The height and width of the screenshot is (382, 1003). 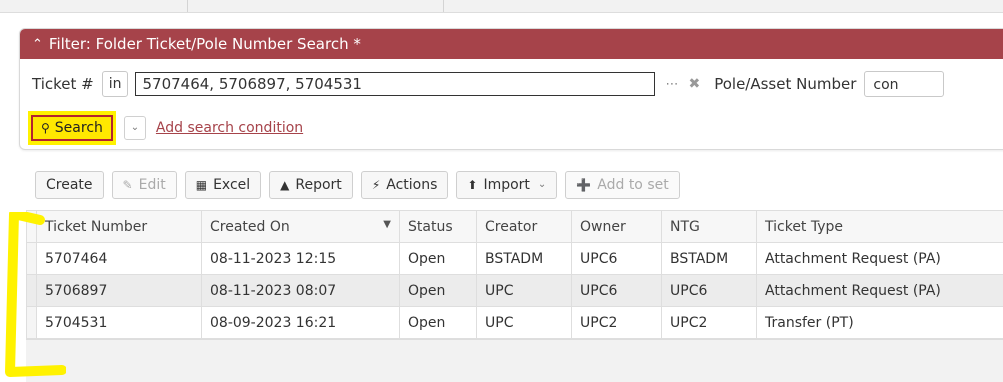 I want to click on add-to-set-button-label: Add to set, so click(x=632, y=185).